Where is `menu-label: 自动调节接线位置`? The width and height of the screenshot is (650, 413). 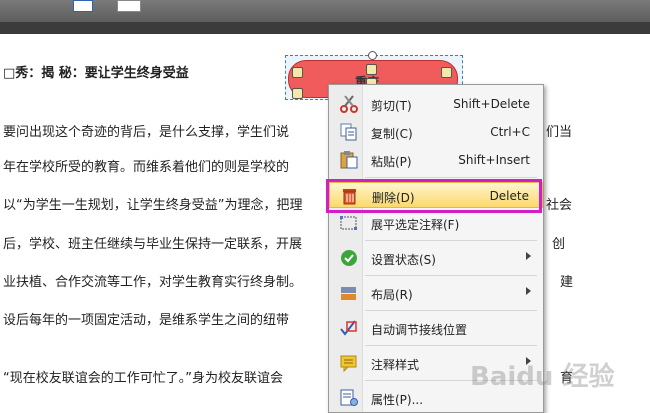
menu-label: 自动调节接线位置 is located at coordinates (419, 330).